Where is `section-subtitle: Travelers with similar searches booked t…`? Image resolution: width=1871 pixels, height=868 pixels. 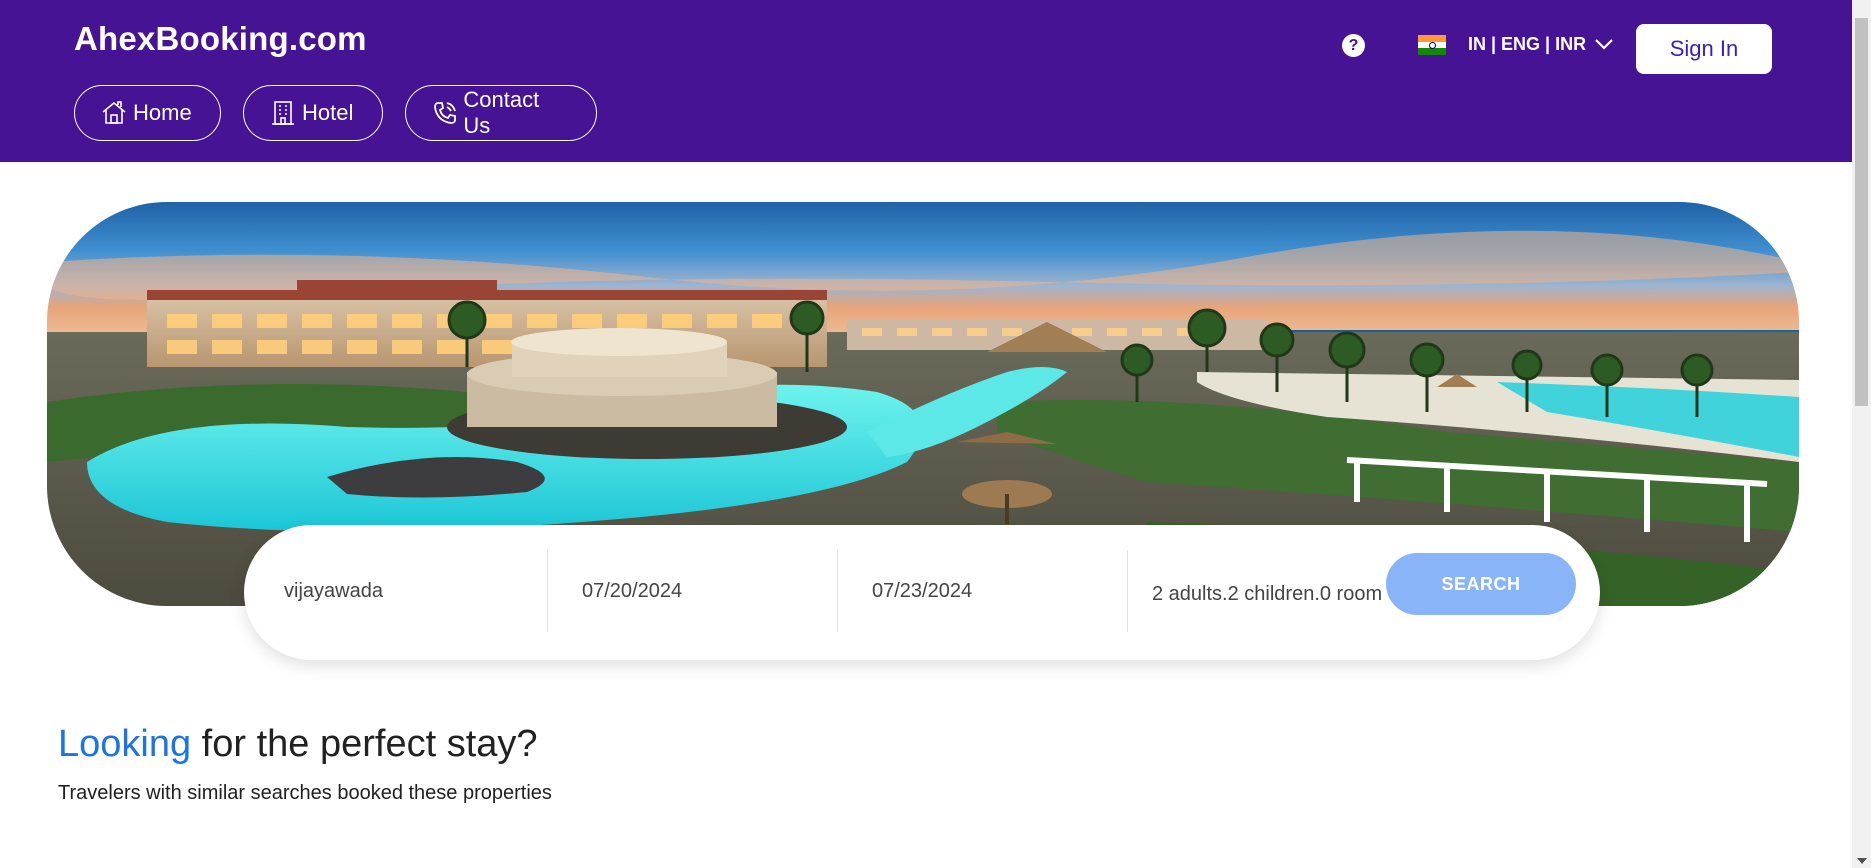
section-subtitle: Travelers with similar searches booked t… is located at coordinates (305, 793).